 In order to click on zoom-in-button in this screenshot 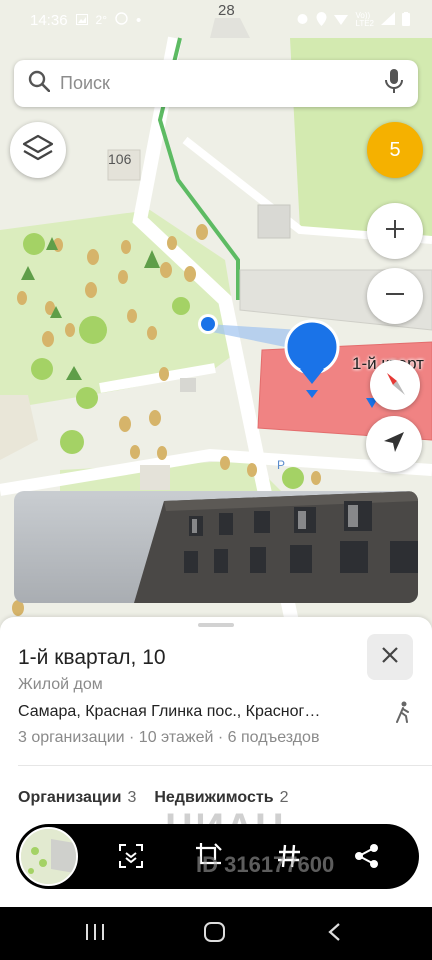, I will do `click(395, 231)`.